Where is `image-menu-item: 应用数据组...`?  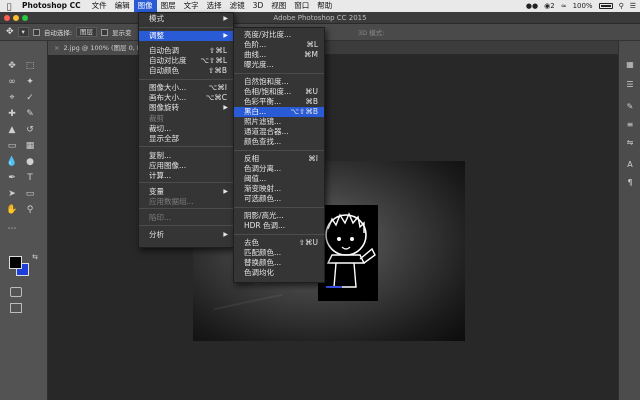
image-menu-item: 应用数据组... is located at coordinates (186, 202).